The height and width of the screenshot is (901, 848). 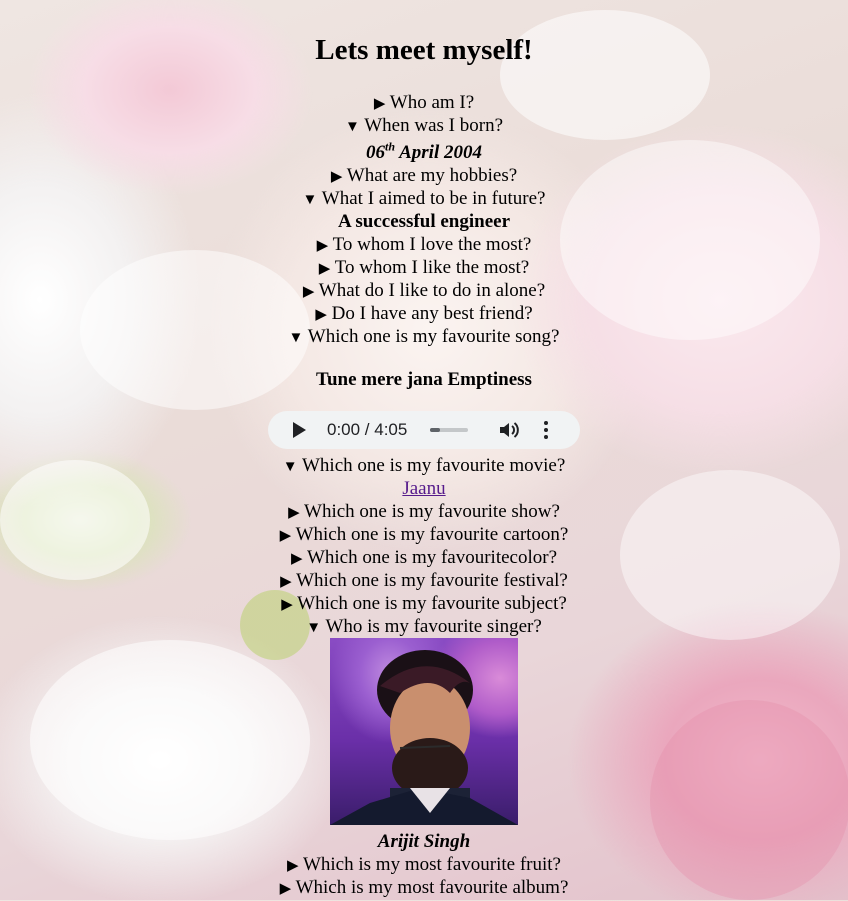 I want to click on summary-song: ▼ Which one is my favourite song?, so click(x=424, y=337).